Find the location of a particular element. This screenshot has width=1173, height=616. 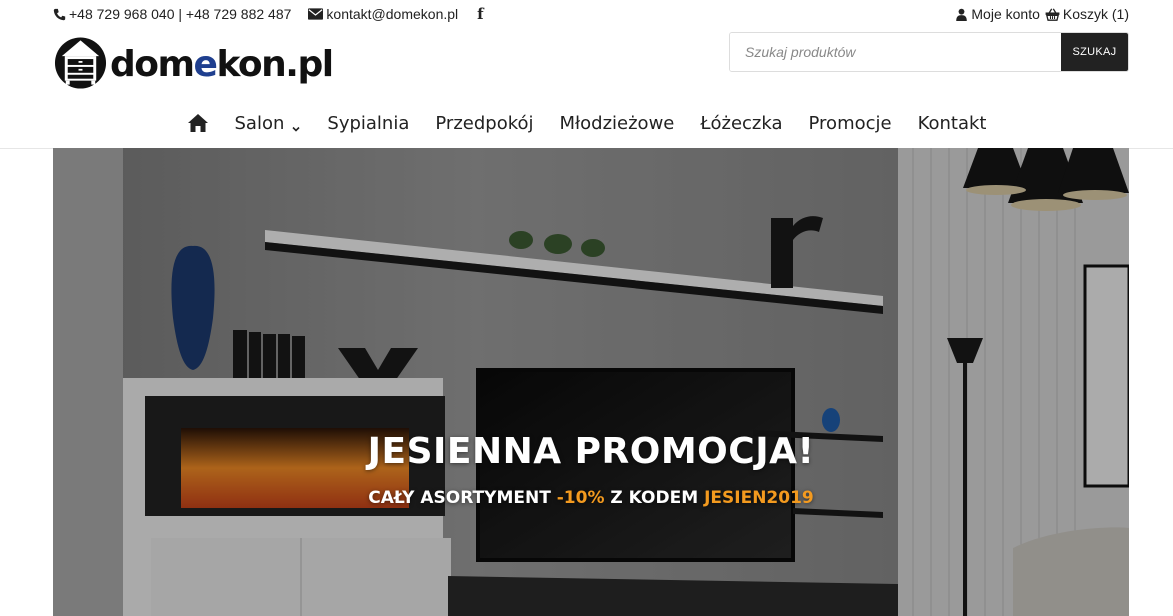

account-link: Moje konto is located at coordinates (997, 14).